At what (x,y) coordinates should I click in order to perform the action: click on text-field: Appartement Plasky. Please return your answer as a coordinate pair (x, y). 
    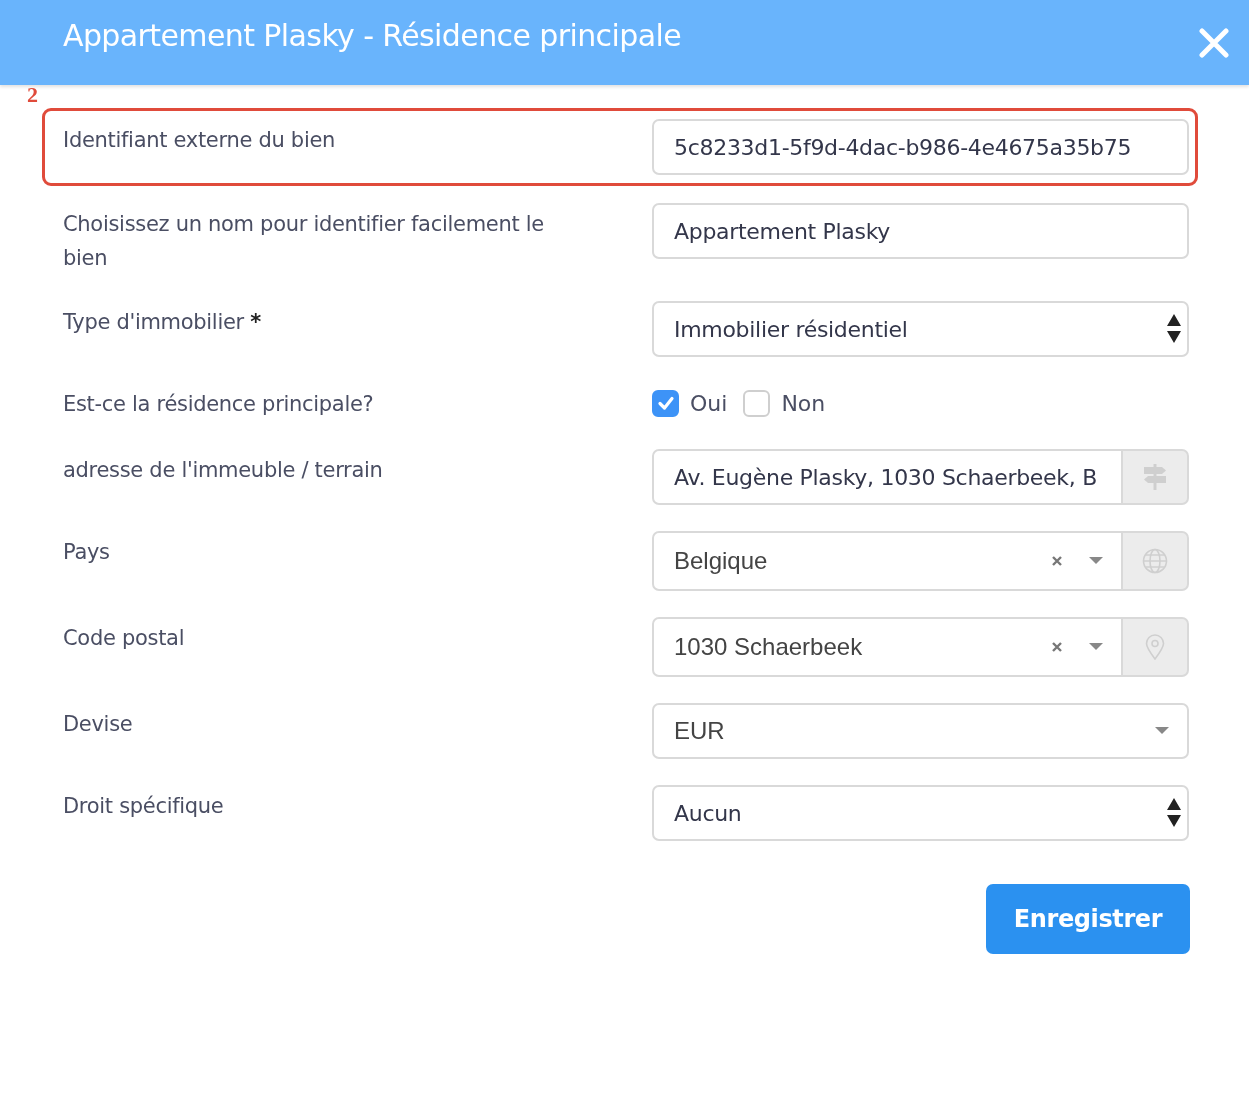
    Looking at the image, I should click on (920, 231).